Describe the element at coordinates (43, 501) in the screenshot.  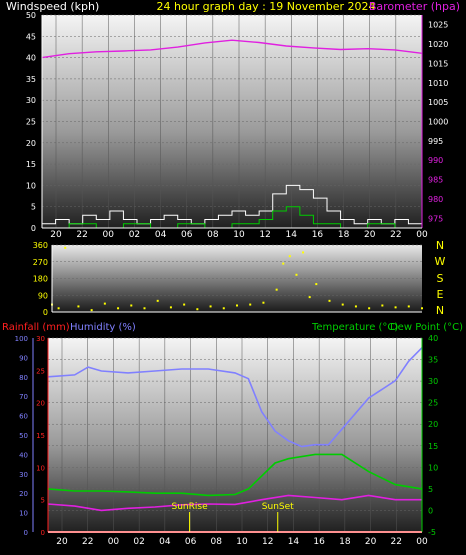
I see `rainfall-tick-label: 5` at that location.